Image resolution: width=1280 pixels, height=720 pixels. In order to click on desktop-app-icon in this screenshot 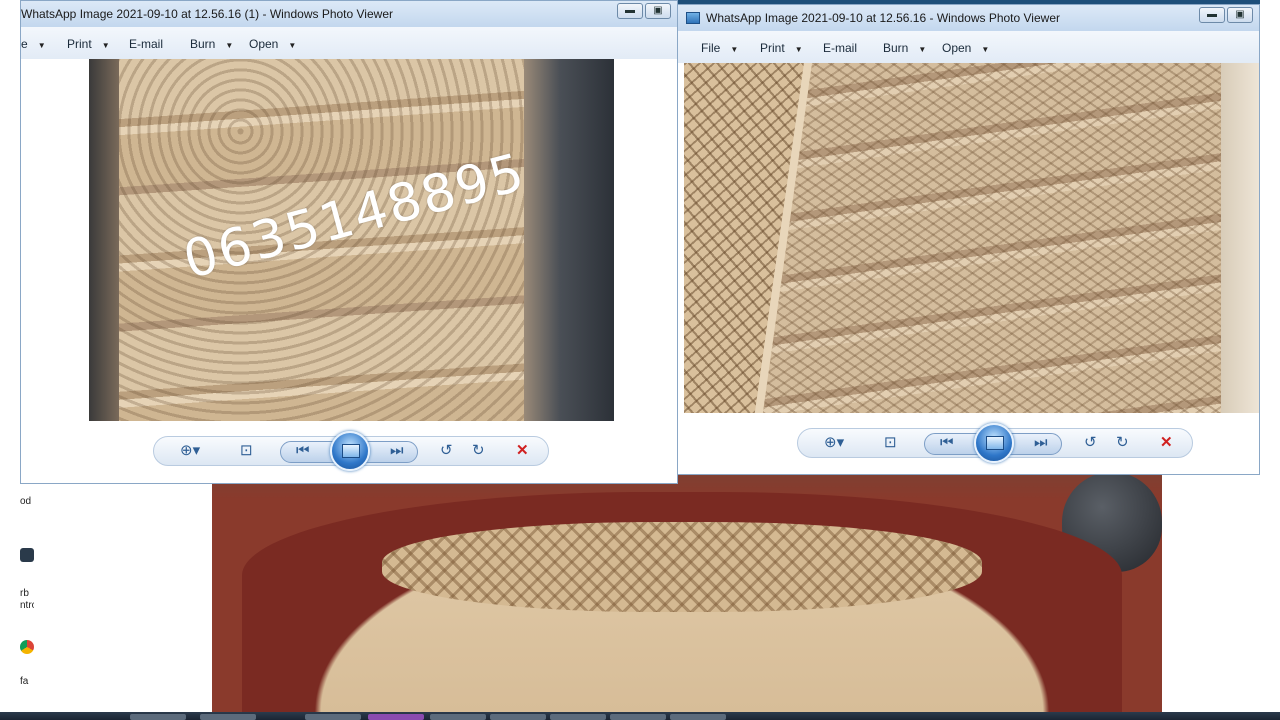, I will do `click(27, 555)`.